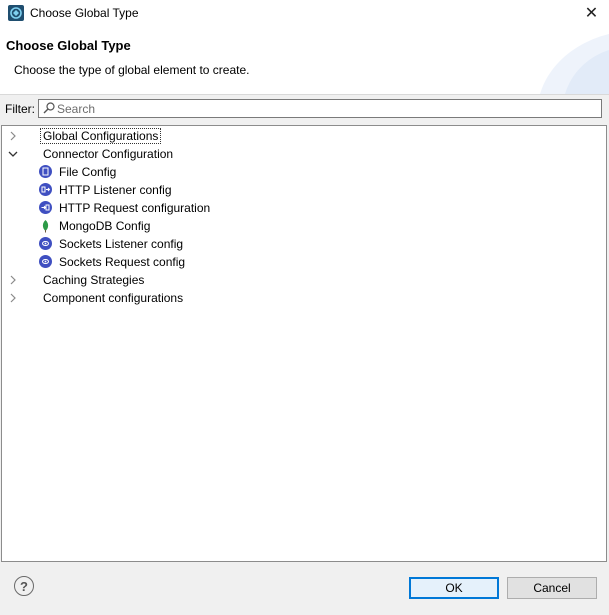  I want to click on tree-item-file-config: File Config, so click(304, 172).